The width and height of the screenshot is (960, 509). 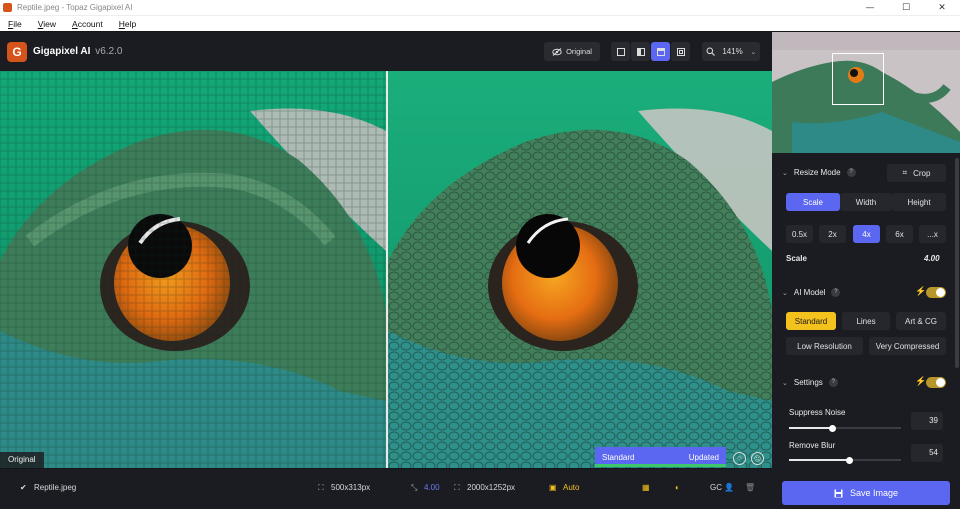 I want to click on ai-model-title: AI Model, so click(x=809, y=292).